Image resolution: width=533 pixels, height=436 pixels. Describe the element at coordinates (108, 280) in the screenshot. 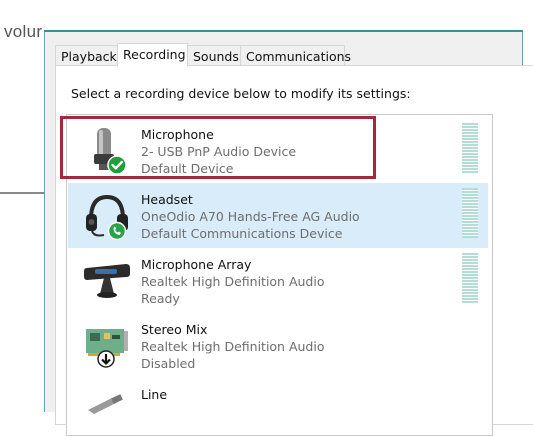

I see `microphone-array-icon` at that location.